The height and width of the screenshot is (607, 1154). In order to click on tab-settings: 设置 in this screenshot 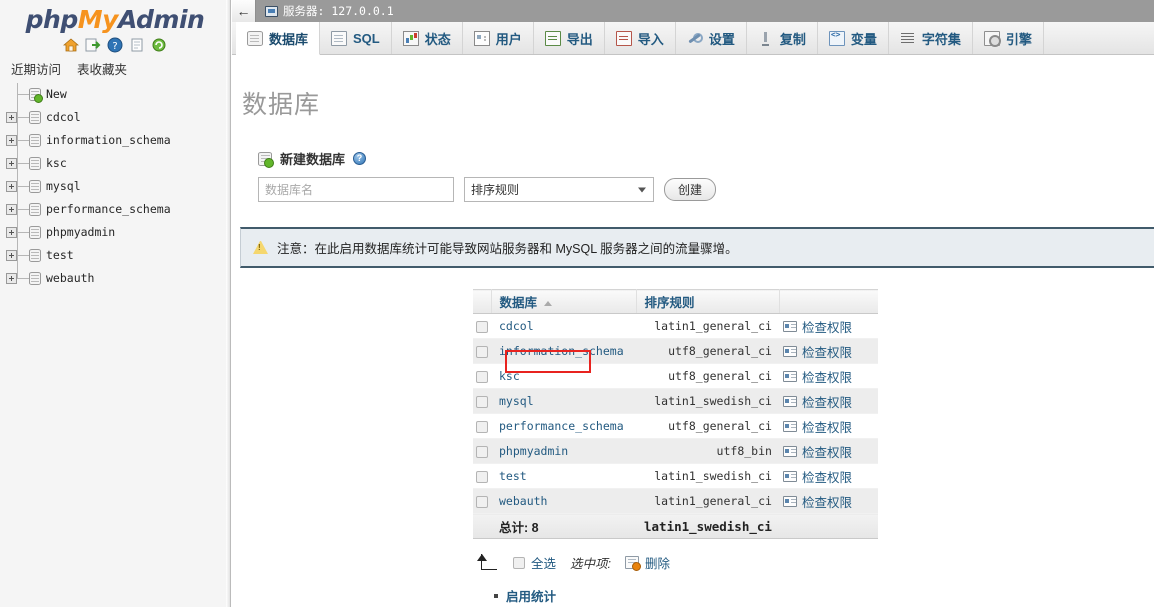, I will do `click(711, 38)`.